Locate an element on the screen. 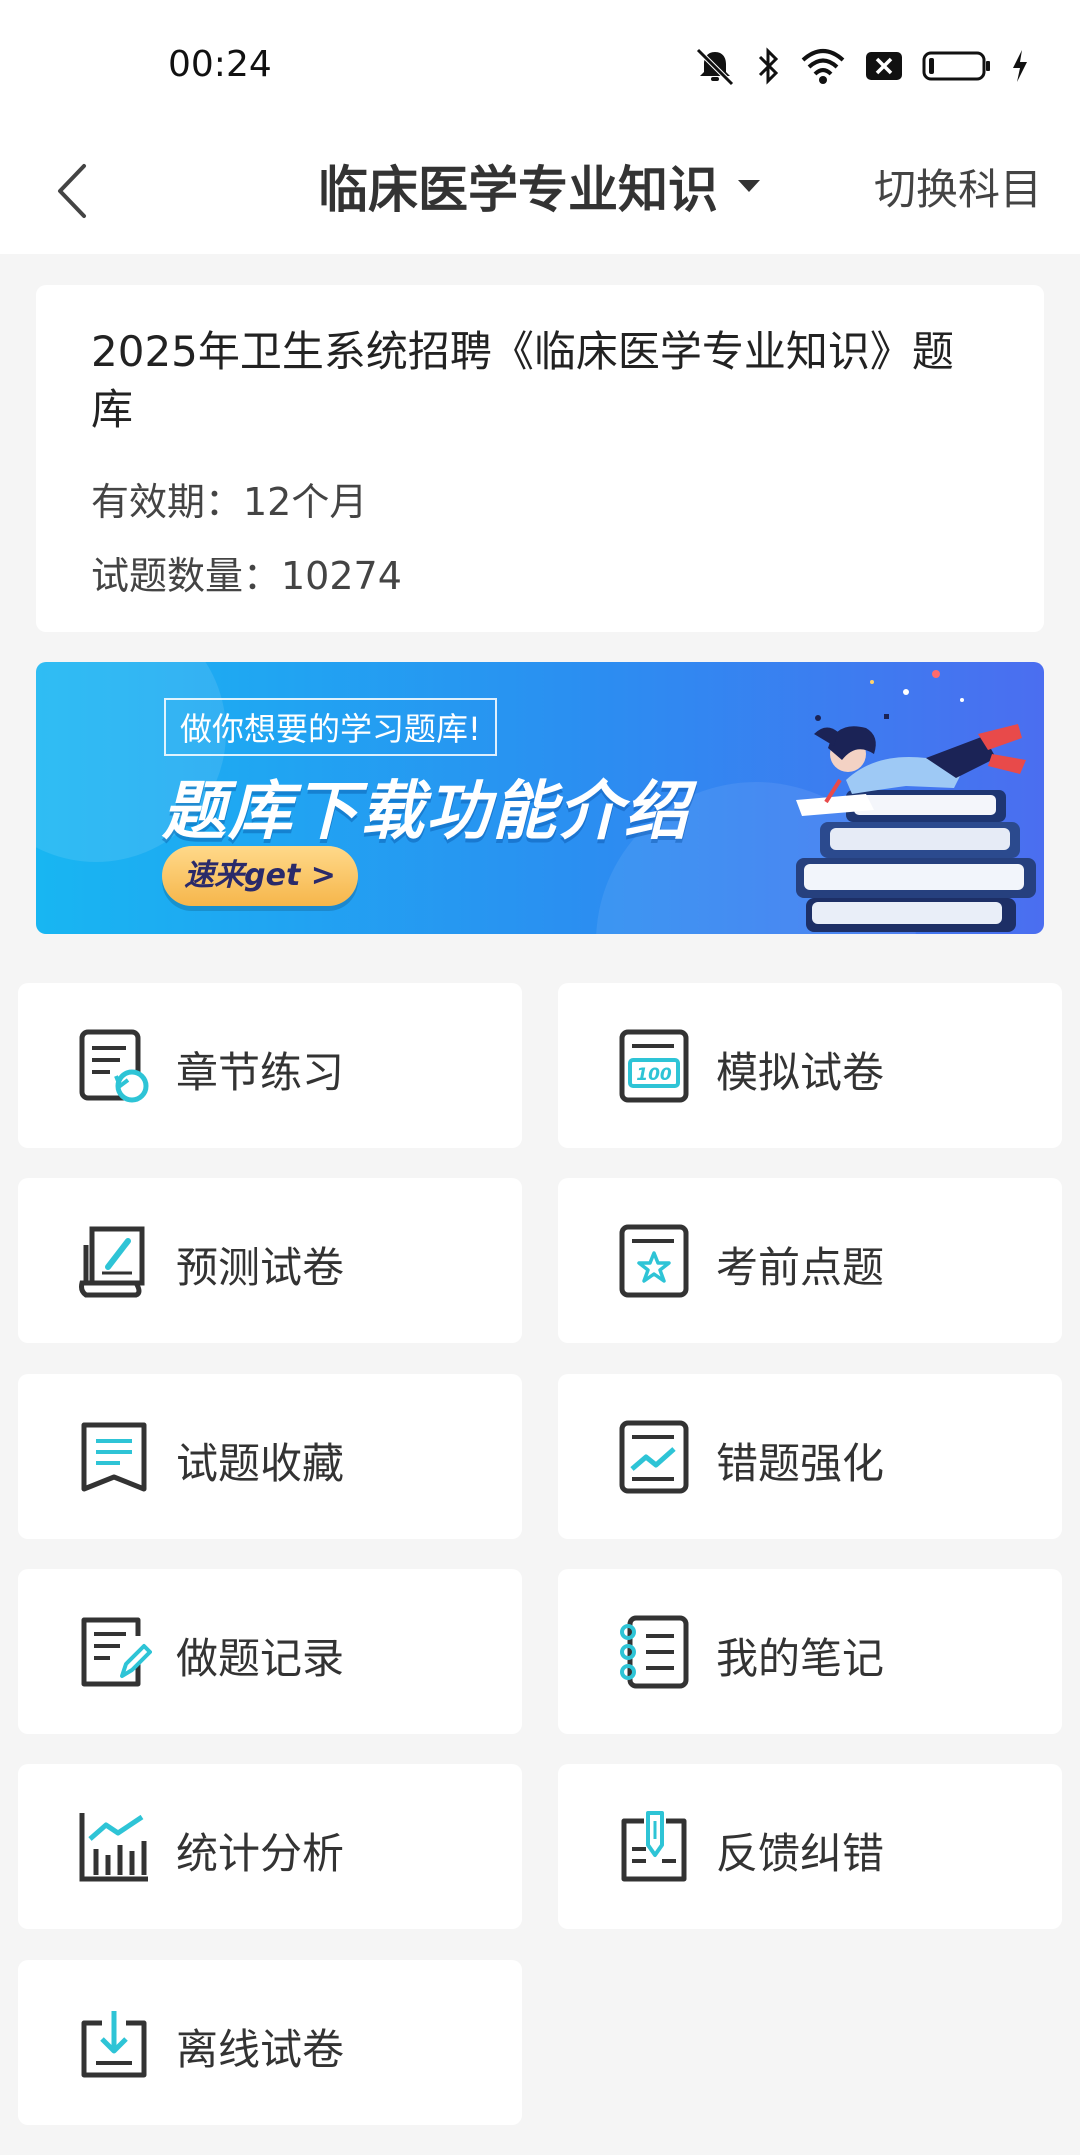 The width and height of the screenshot is (1080, 2155). mute-icon is located at coordinates (715, 66).